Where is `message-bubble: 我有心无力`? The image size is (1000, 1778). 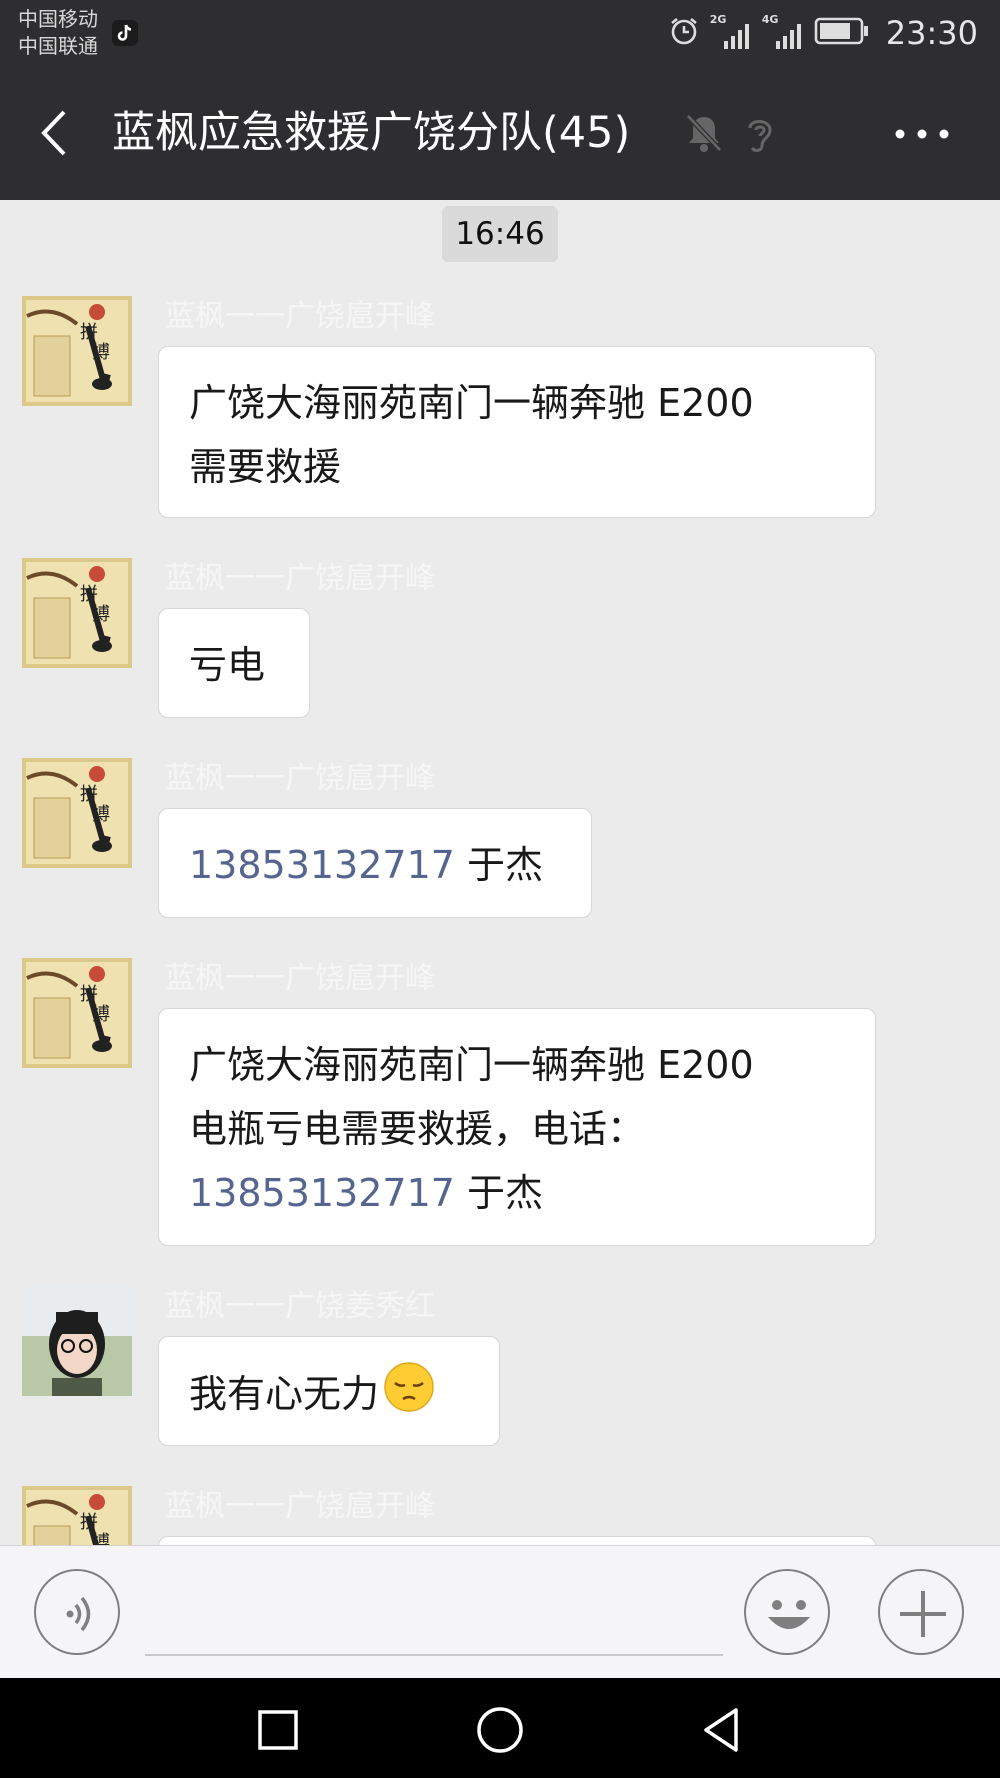
message-bubble: 我有心无力 is located at coordinates (329, 1391).